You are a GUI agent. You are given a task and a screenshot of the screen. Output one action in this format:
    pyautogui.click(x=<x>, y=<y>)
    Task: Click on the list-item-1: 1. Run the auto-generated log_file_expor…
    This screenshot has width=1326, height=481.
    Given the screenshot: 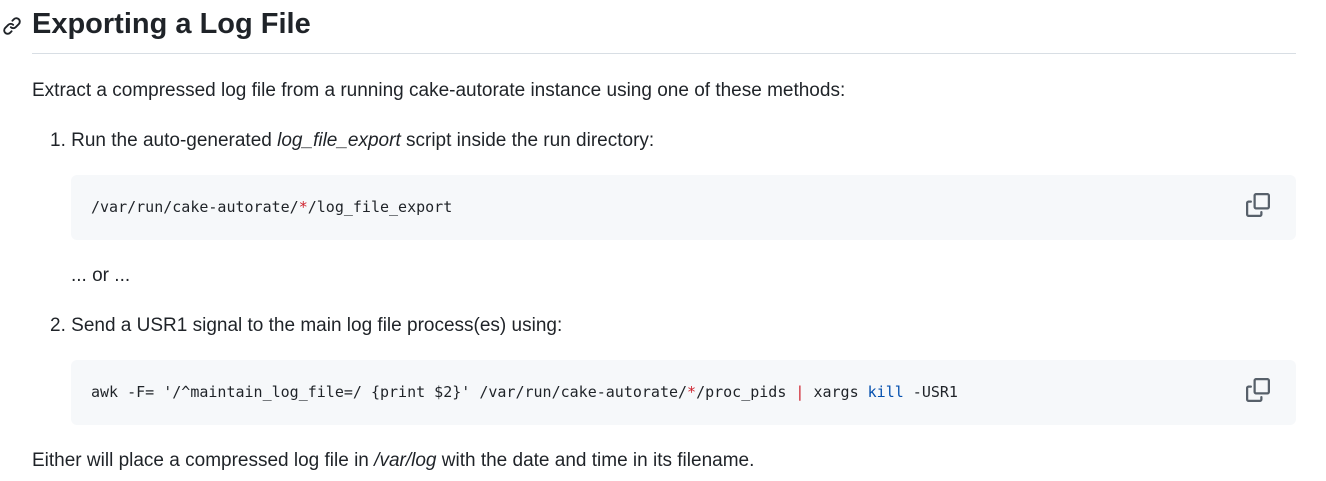 What is the action you would take?
    pyautogui.click(x=352, y=141)
    